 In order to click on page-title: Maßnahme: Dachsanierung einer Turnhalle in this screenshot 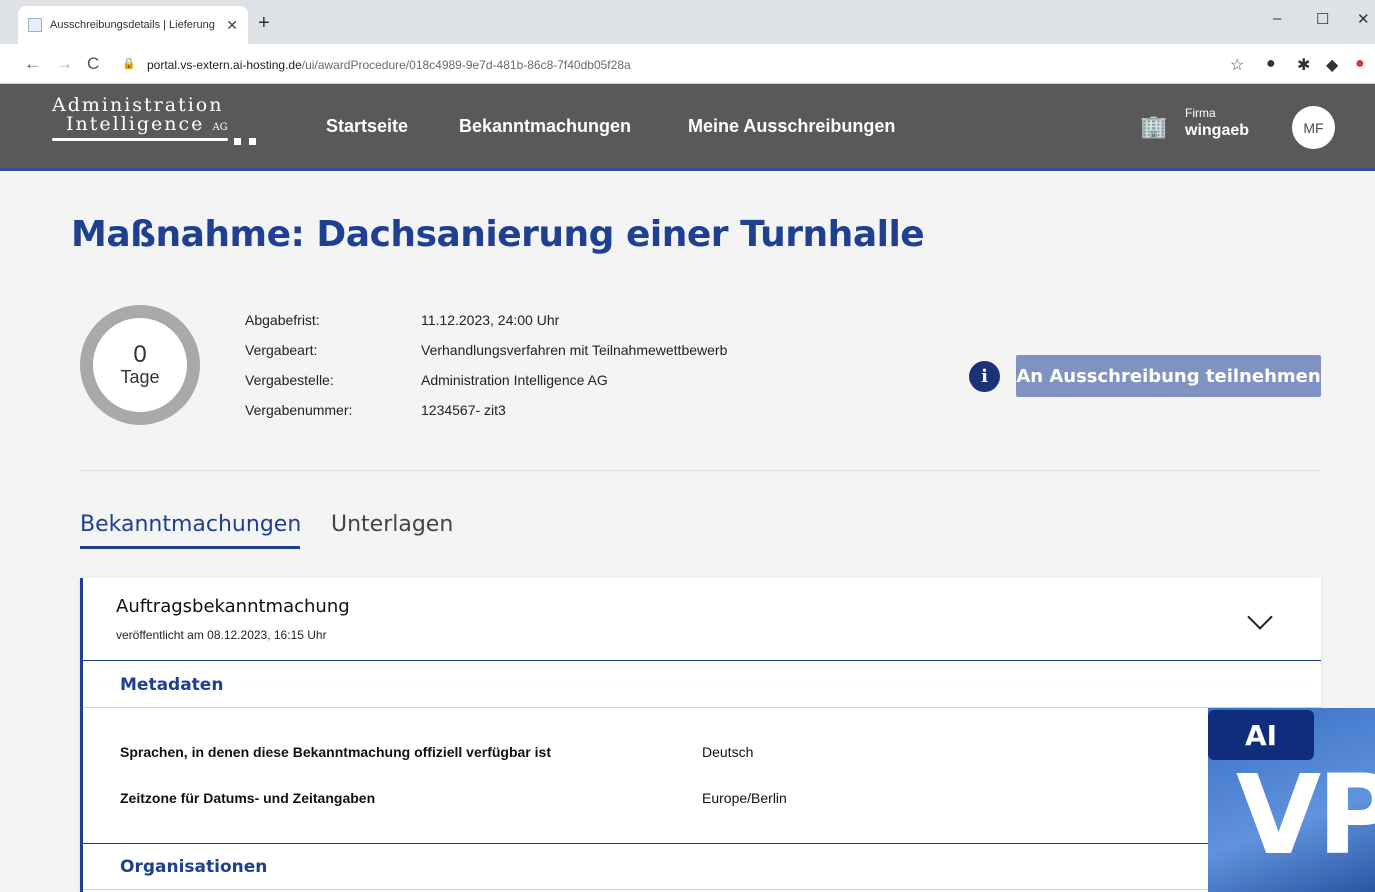, I will do `click(498, 234)`.